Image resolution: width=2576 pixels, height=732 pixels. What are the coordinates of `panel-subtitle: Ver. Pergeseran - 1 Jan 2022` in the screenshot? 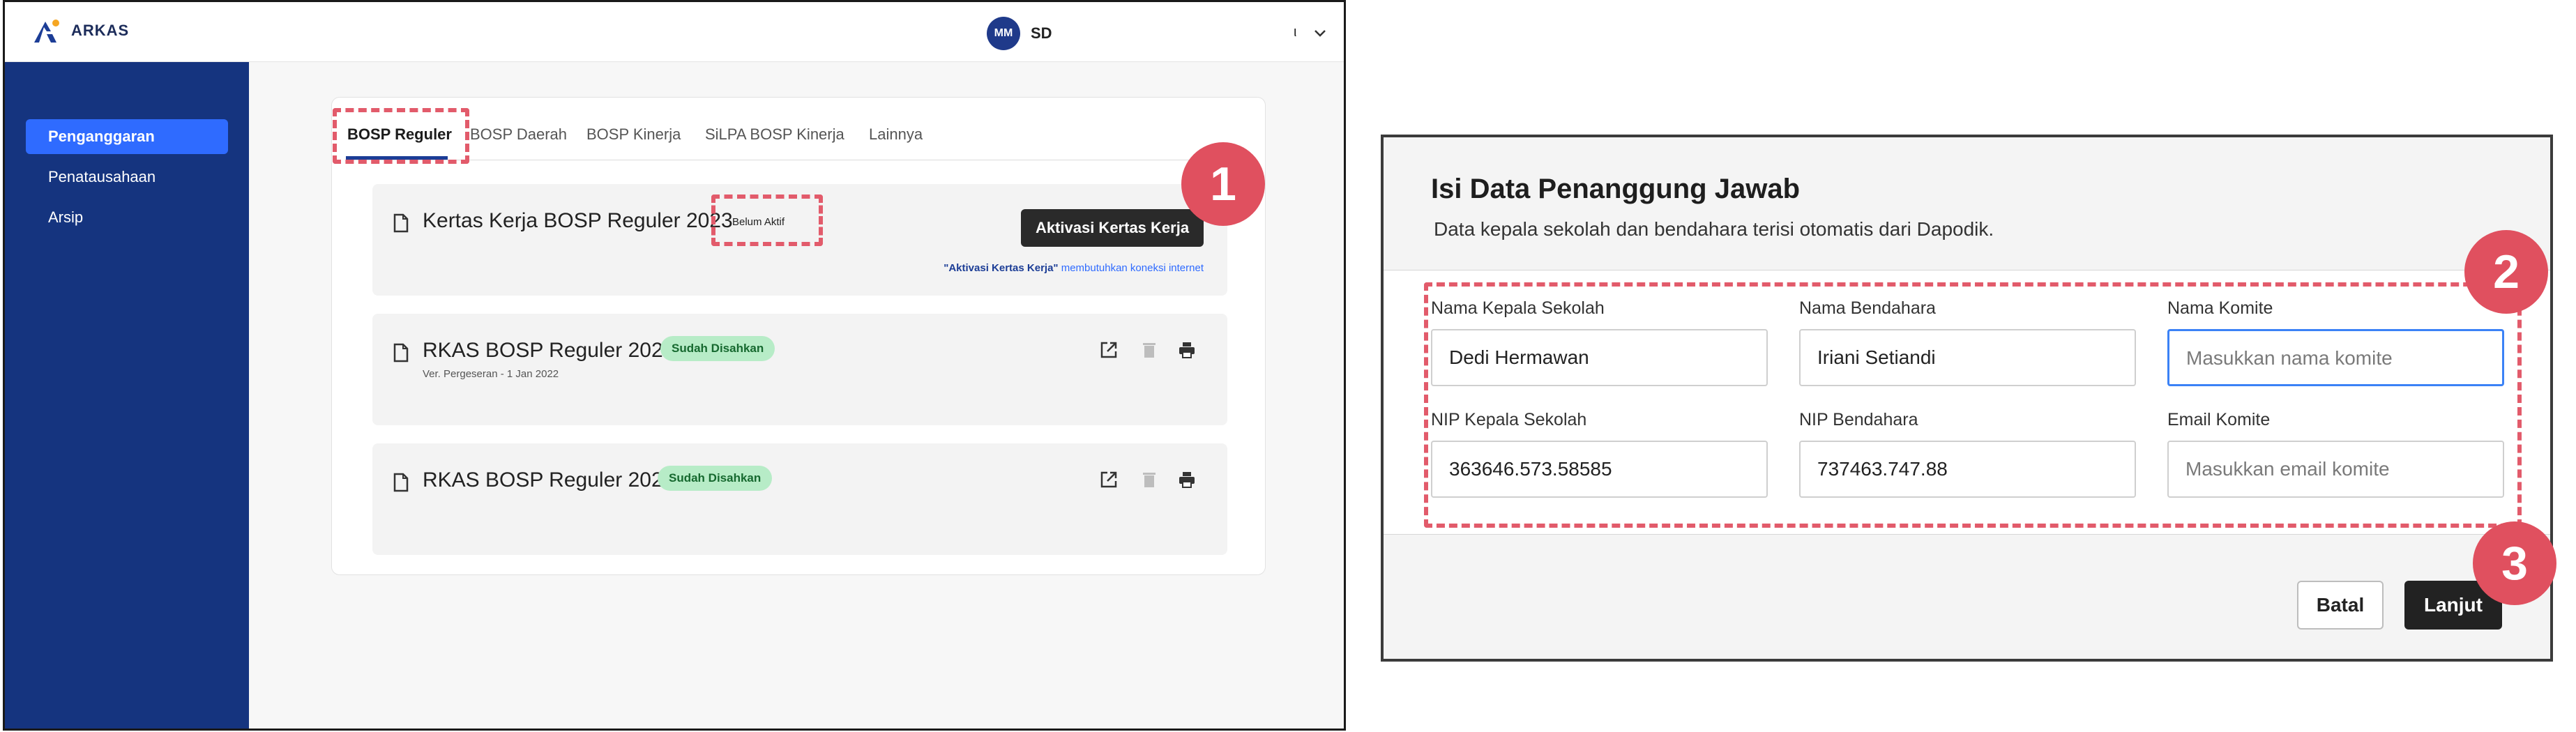 It's located at (491, 374).